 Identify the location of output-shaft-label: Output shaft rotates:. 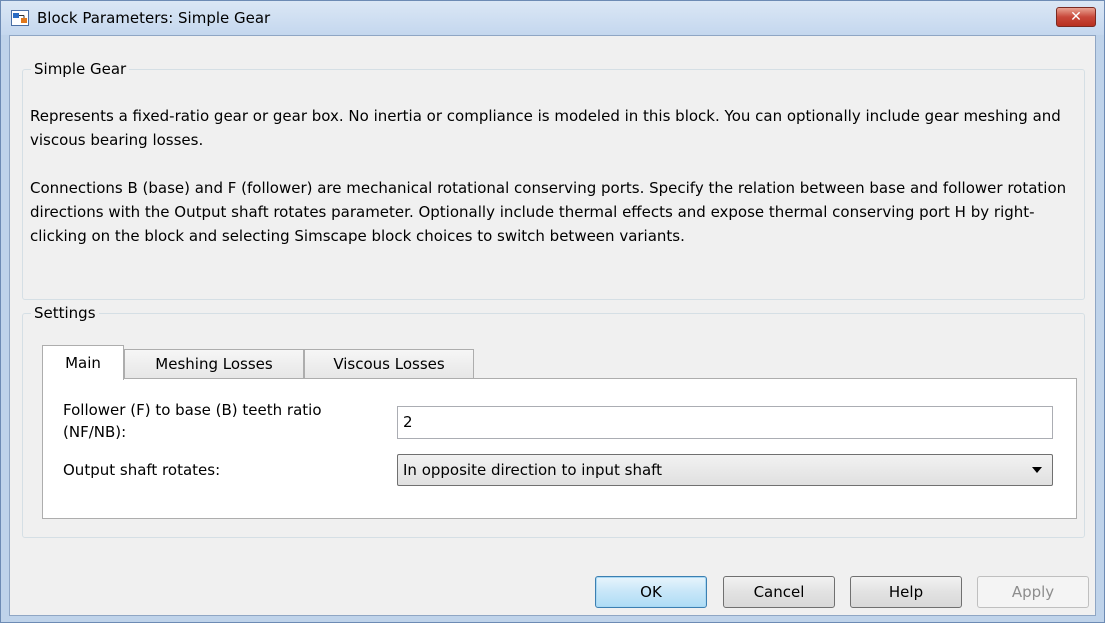
(142, 470).